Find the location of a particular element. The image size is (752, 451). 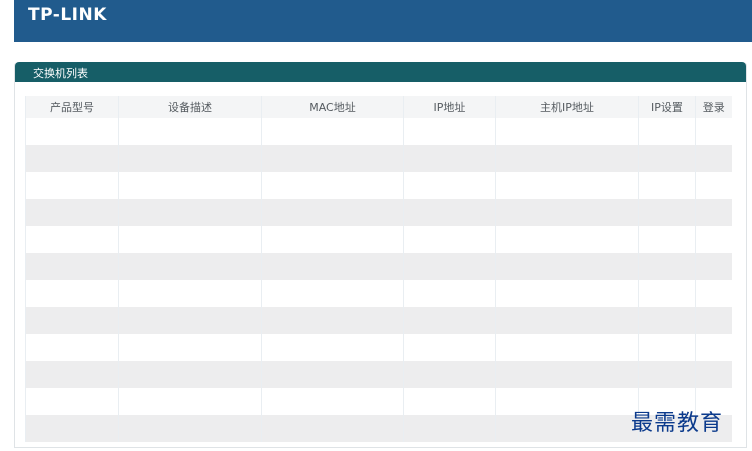

column-header-model: 产品型号 is located at coordinates (72, 107).